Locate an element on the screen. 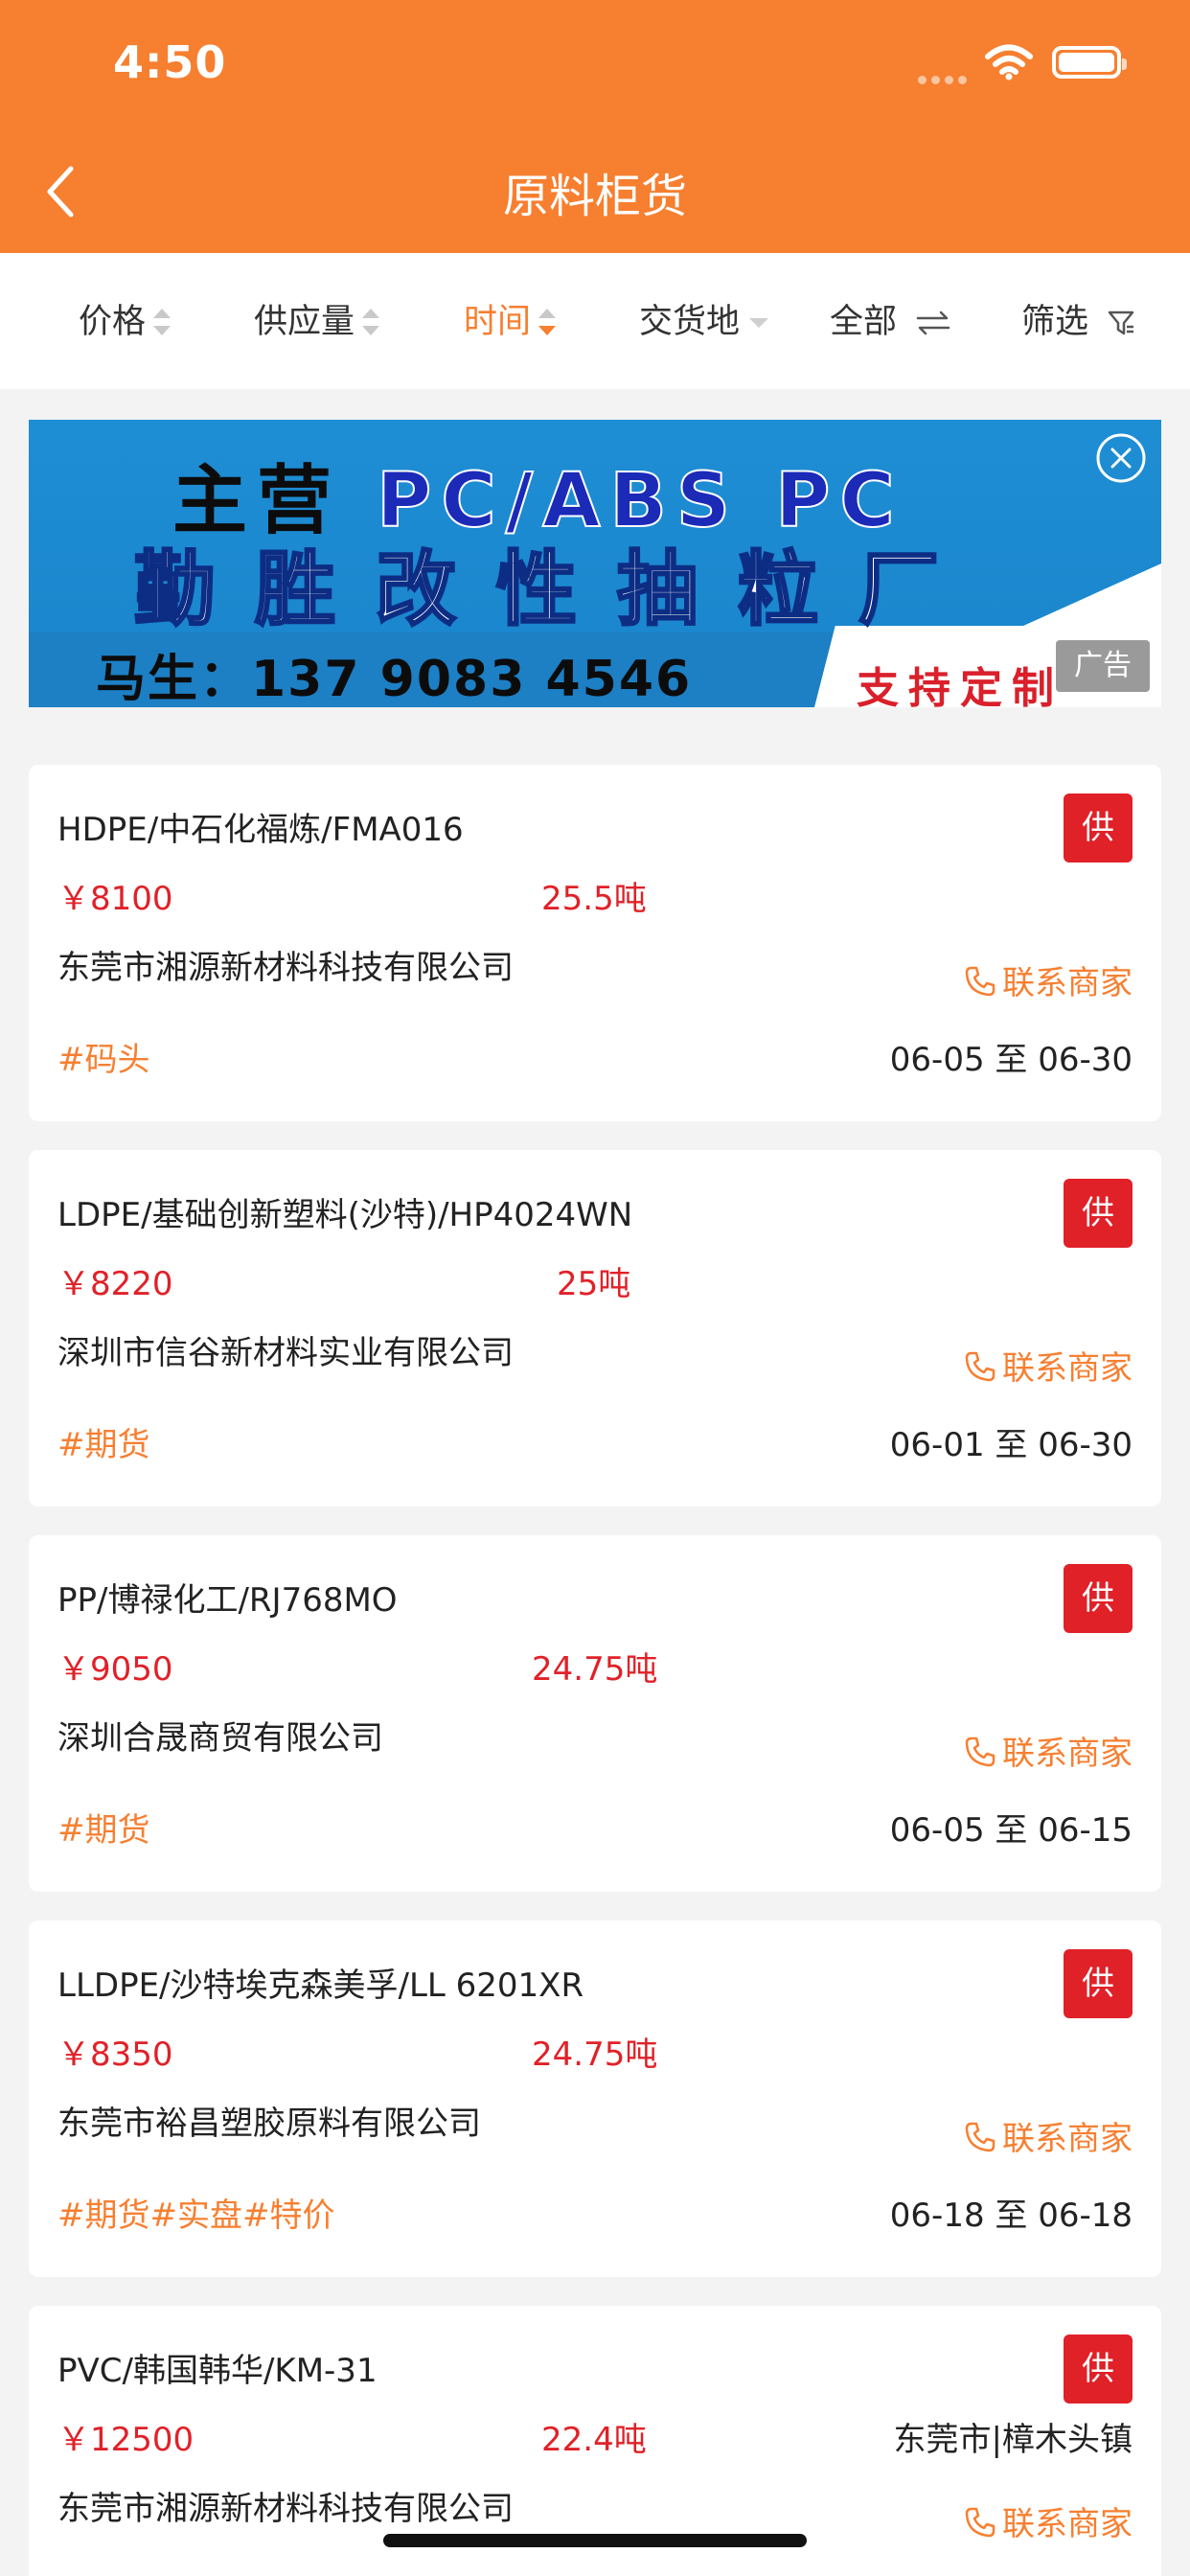  product-name: PVC/韩国韩华/KM-31 is located at coordinates (218, 2371).